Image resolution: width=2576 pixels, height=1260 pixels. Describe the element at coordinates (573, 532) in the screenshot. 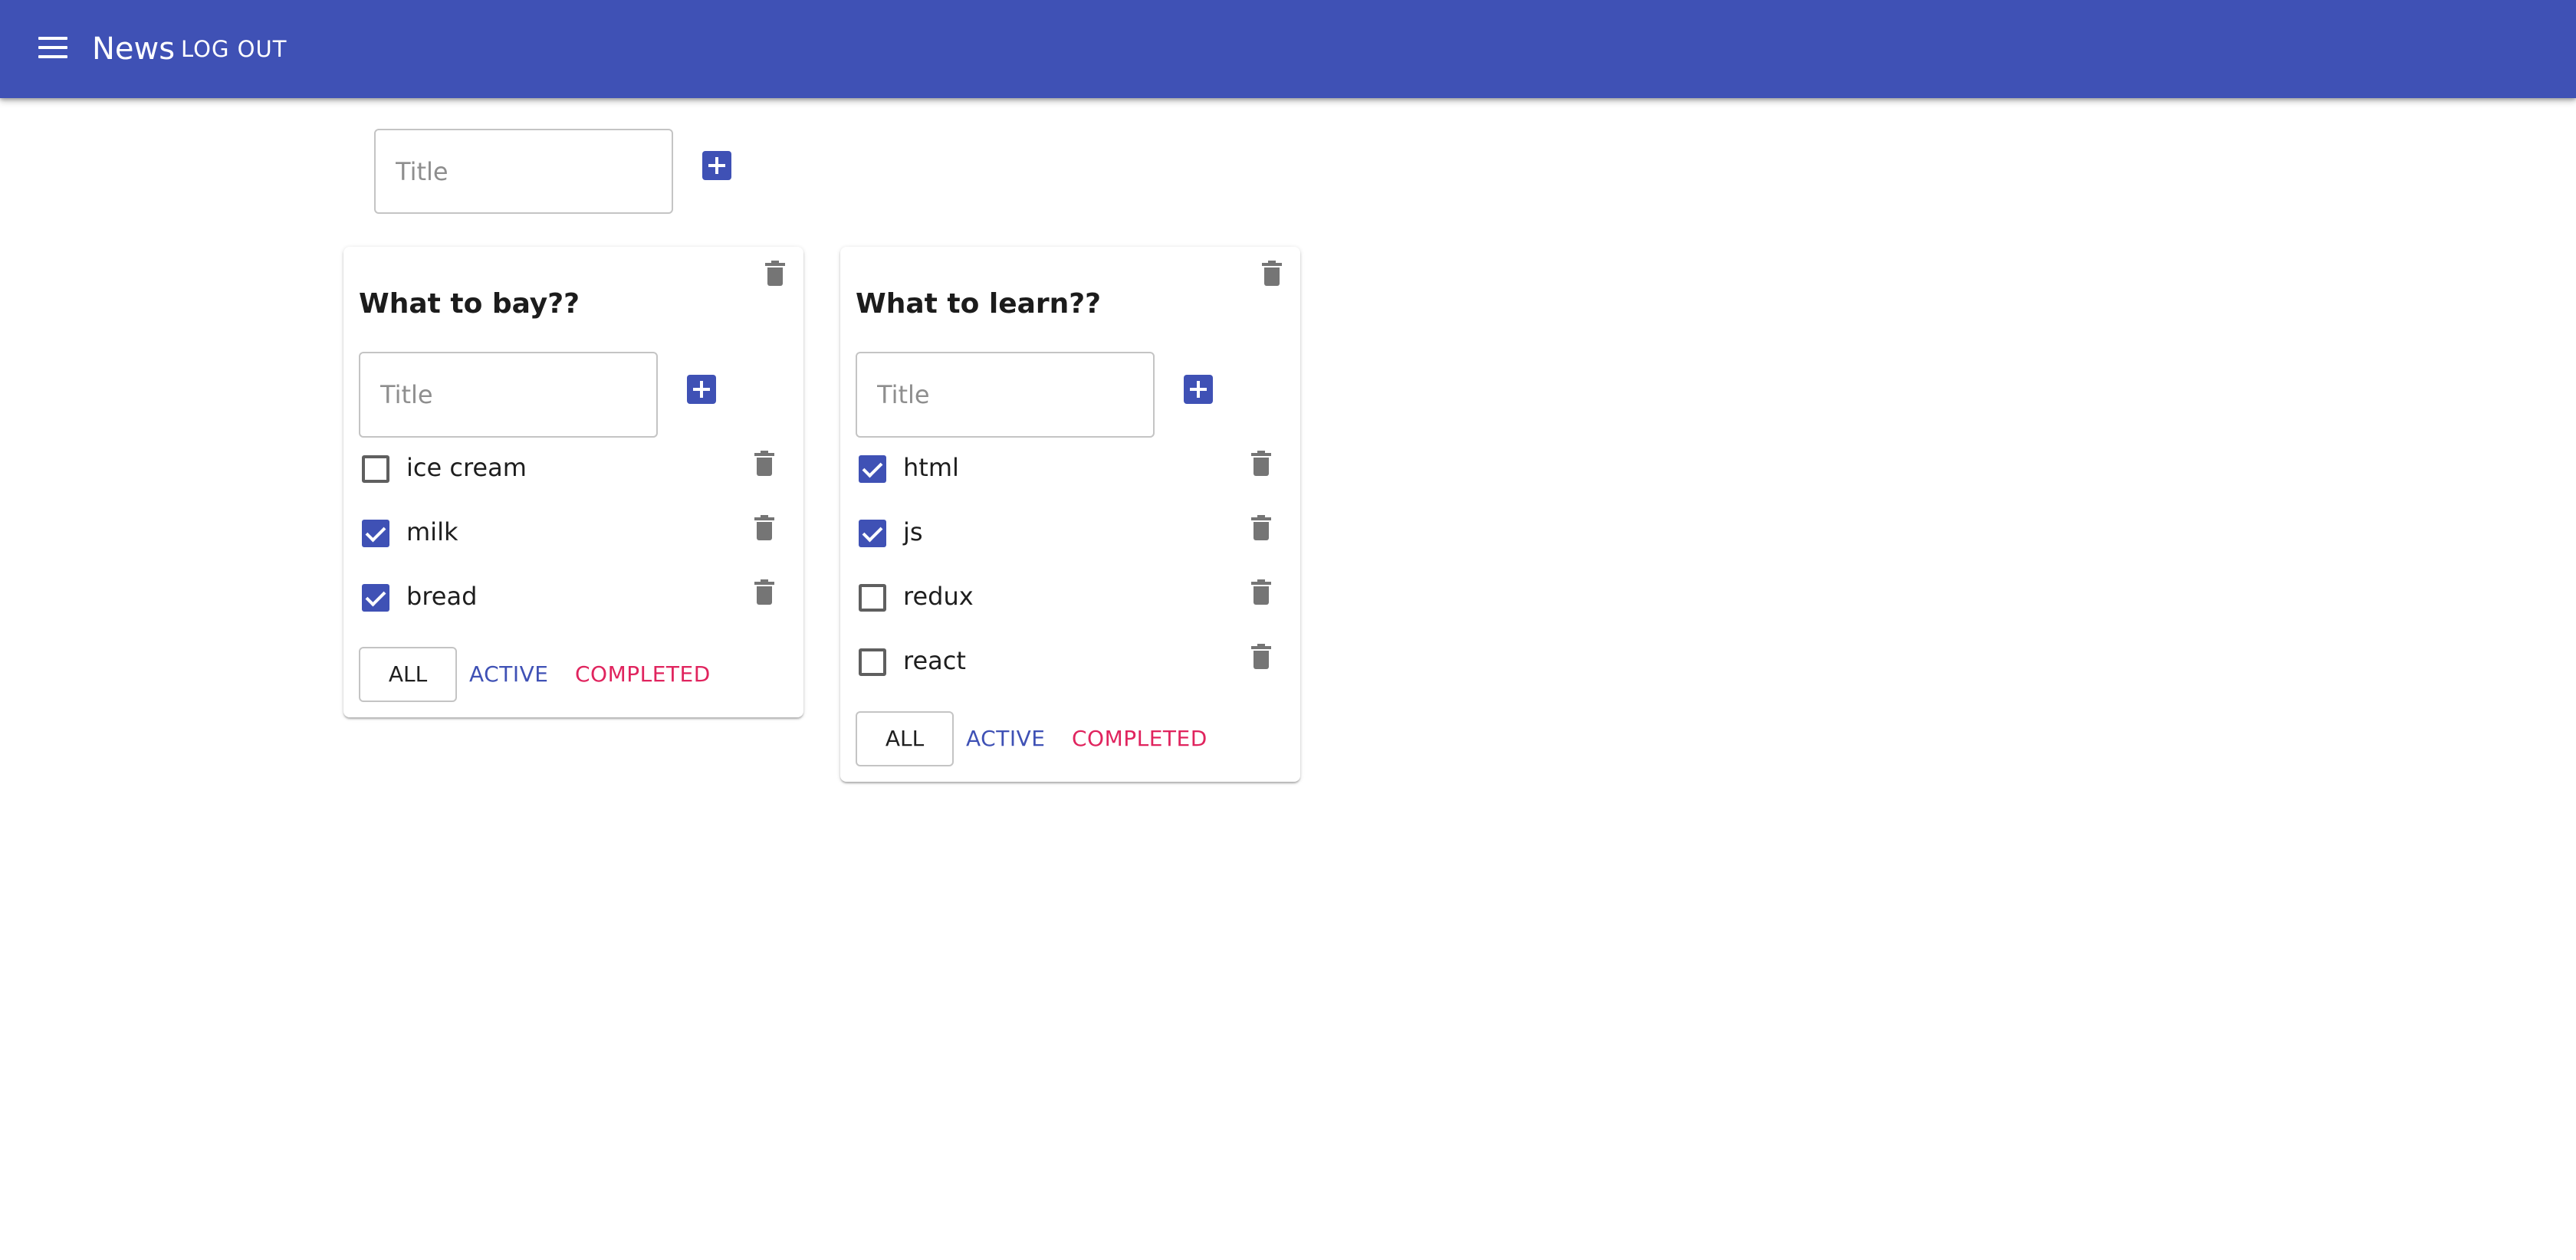

I see `task-item: milk` at that location.